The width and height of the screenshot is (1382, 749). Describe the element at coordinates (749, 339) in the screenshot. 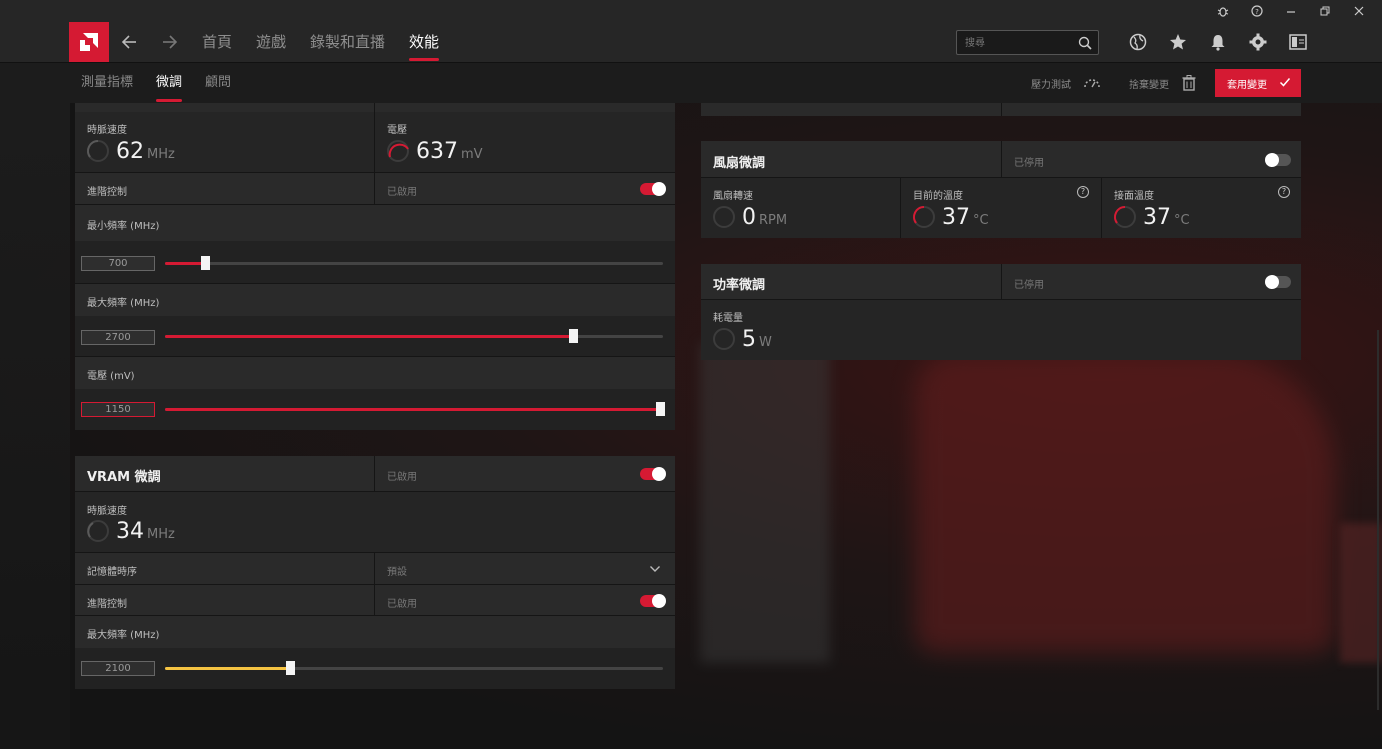

I see `power-consumption-value: 5` at that location.